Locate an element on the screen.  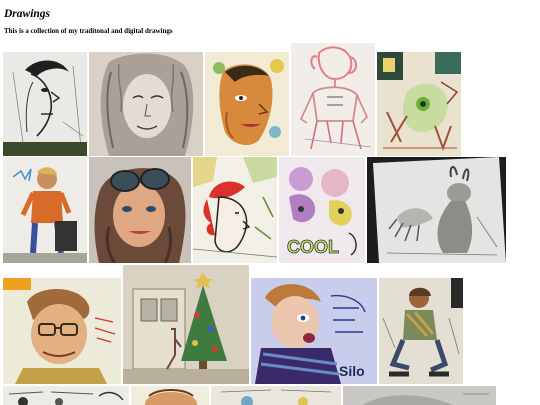
gallery-image-red-hair-profile is located at coordinates (235, 210).